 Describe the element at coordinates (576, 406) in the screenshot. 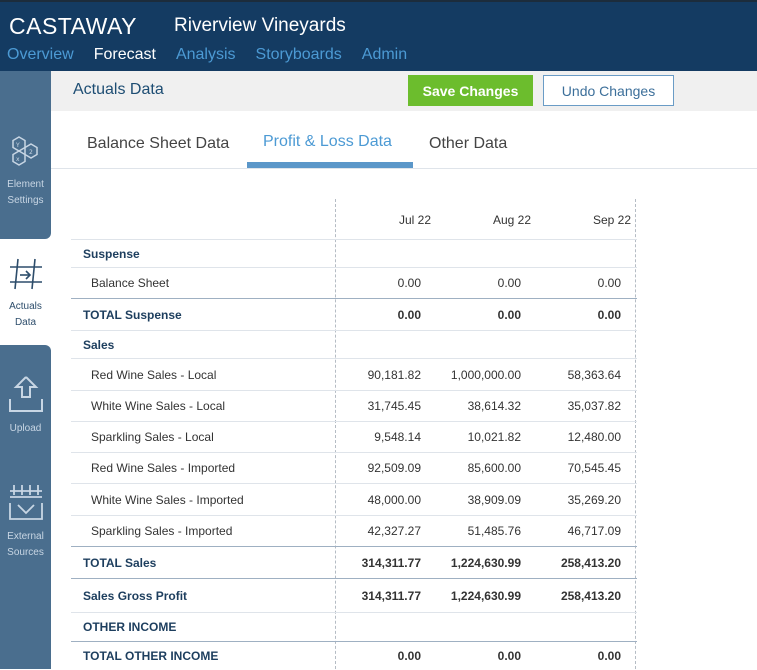

I see `row-value: 35,037.82` at that location.